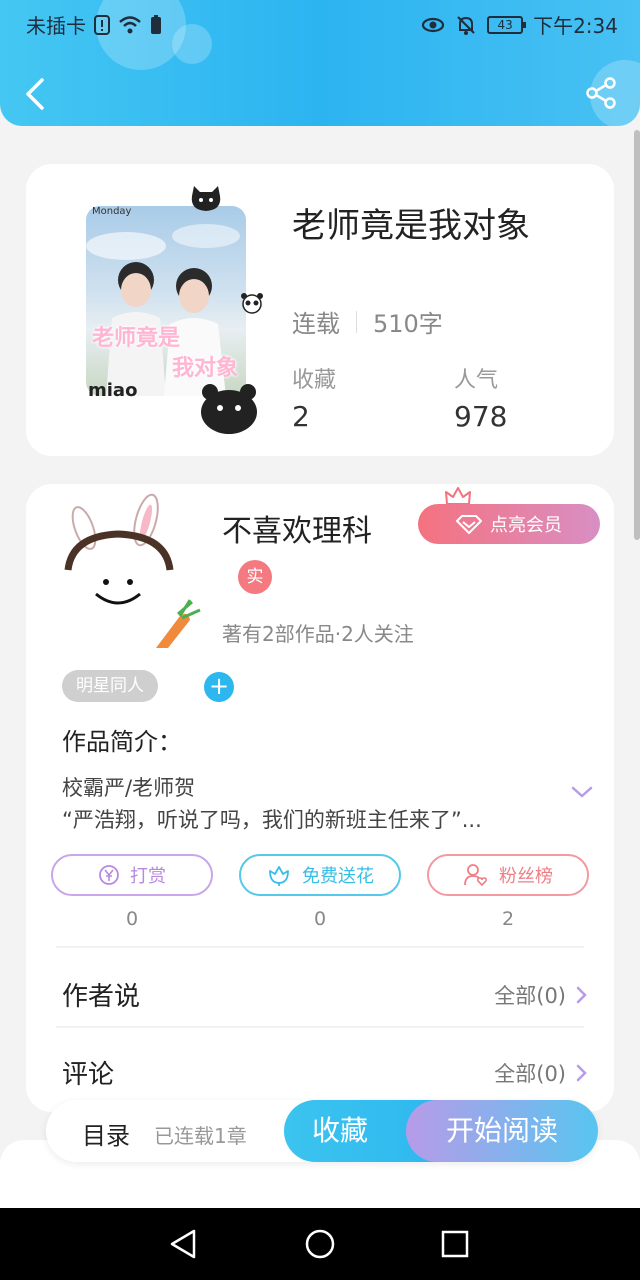  I want to click on mute-bell-icon, so click(466, 25).